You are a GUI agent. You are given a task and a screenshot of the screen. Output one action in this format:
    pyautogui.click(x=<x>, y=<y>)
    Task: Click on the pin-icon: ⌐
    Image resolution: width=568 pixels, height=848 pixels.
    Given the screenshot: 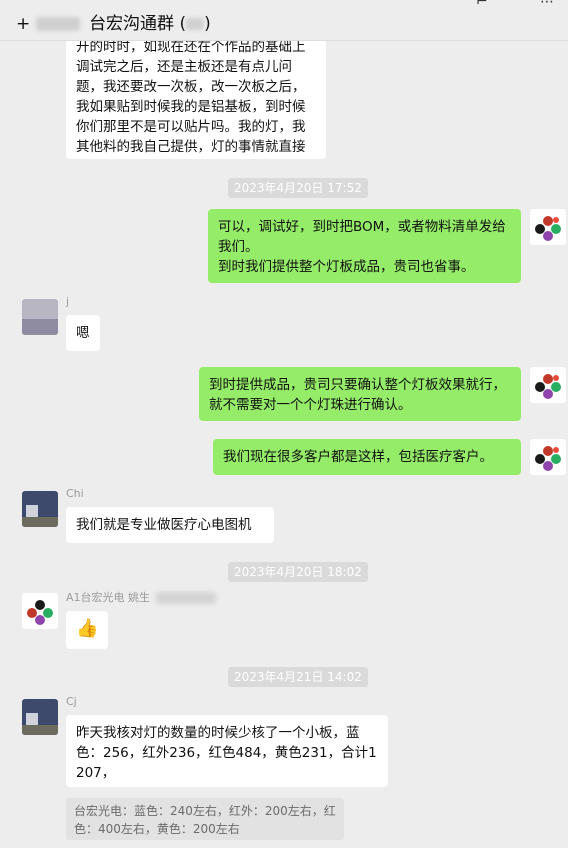 What is the action you would take?
    pyautogui.click(x=482, y=5)
    